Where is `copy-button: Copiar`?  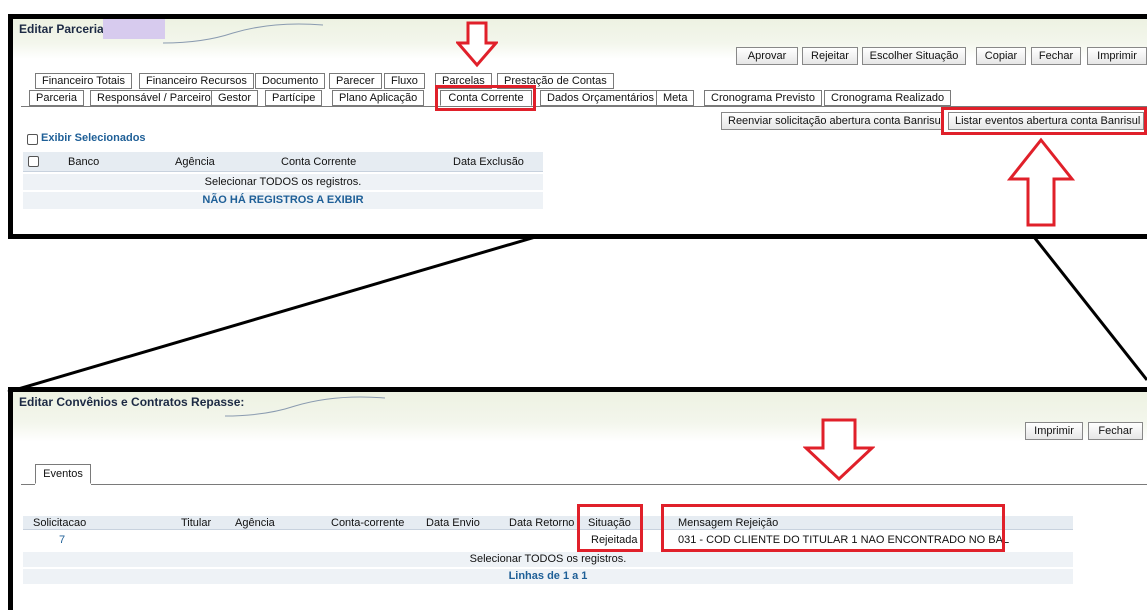
copy-button: Copiar is located at coordinates (1001, 56).